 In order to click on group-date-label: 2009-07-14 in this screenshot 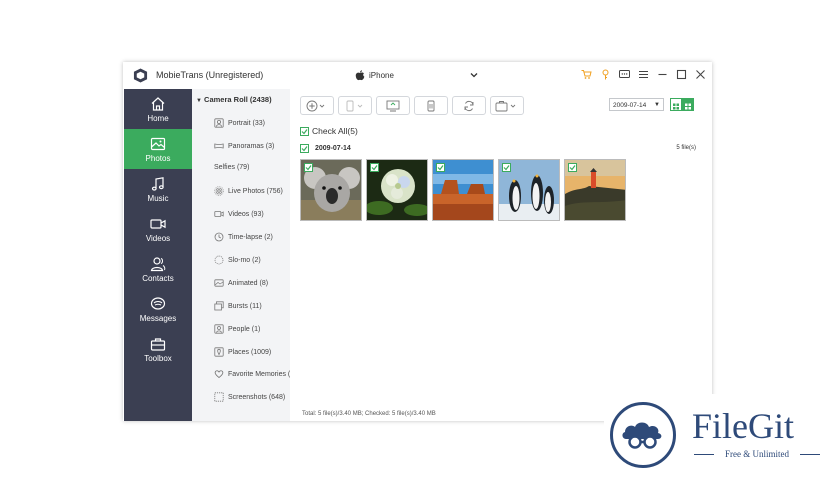, I will do `click(333, 148)`.